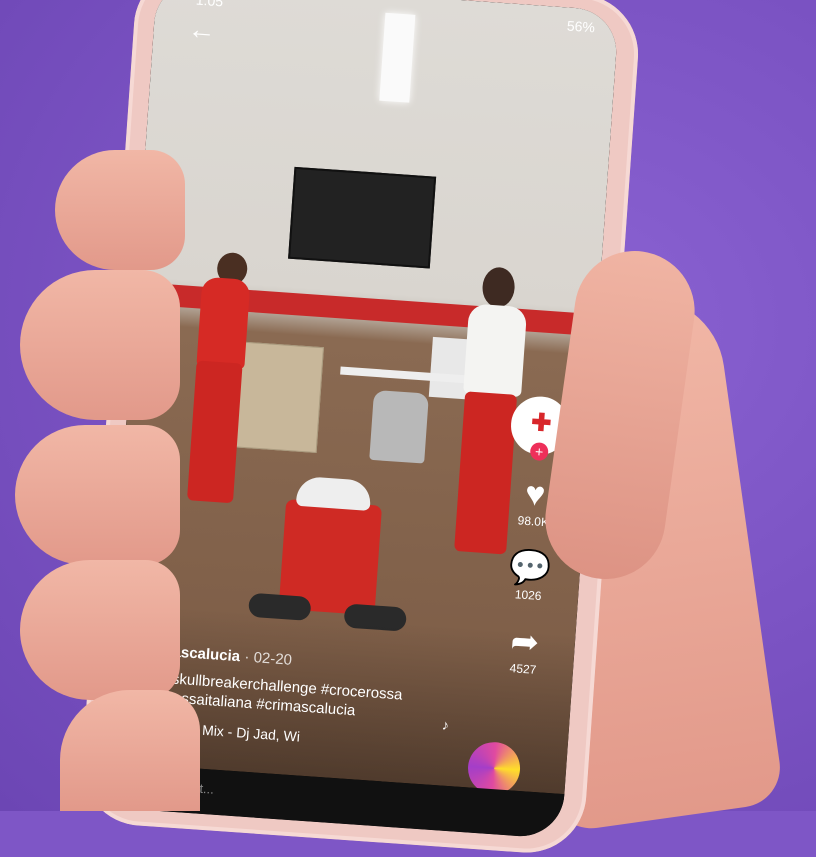  Describe the element at coordinates (539, 451) in the screenshot. I see `follow-plus-icon: +` at that location.